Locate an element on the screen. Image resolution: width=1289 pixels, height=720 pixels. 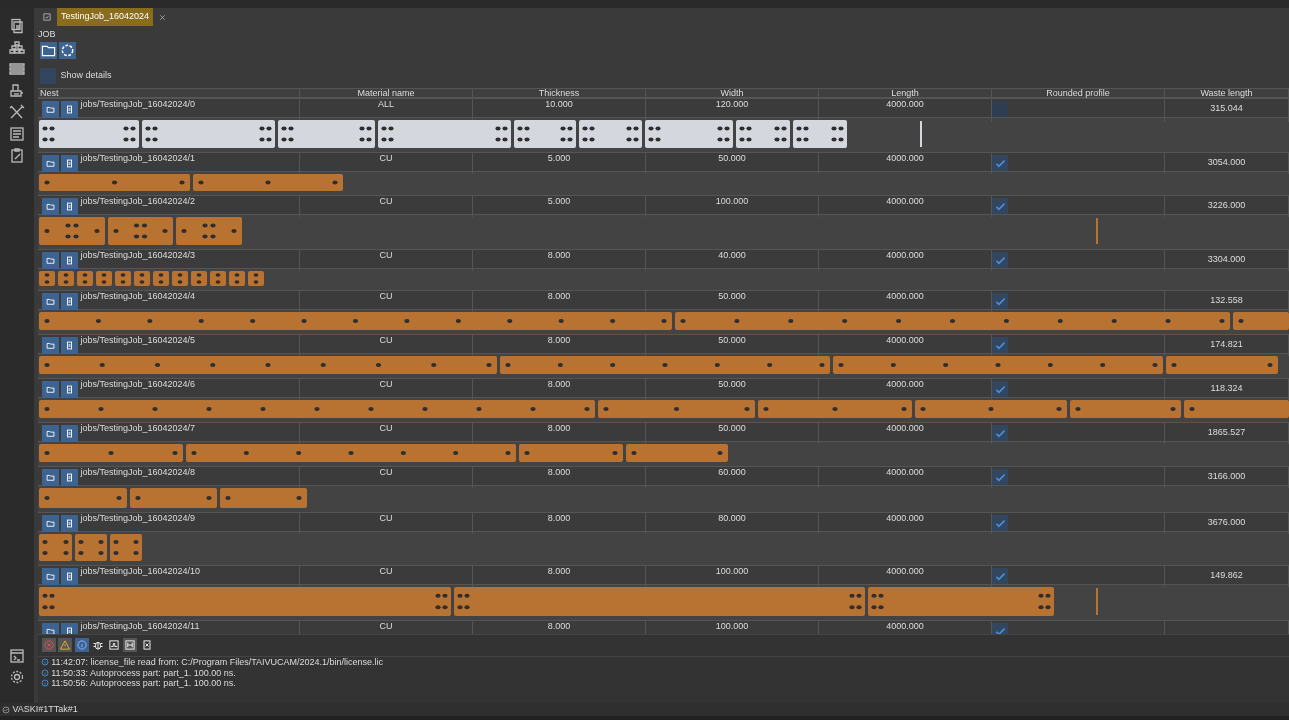
nest-path: jobs/TestingJob_16042024/8 is located at coordinates (138, 472).